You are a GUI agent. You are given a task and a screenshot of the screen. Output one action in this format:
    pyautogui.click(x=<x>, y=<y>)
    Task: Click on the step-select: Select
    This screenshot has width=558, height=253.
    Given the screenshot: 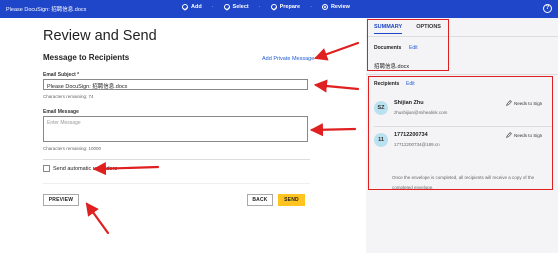 What is the action you would take?
    pyautogui.click(x=236, y=7)
    